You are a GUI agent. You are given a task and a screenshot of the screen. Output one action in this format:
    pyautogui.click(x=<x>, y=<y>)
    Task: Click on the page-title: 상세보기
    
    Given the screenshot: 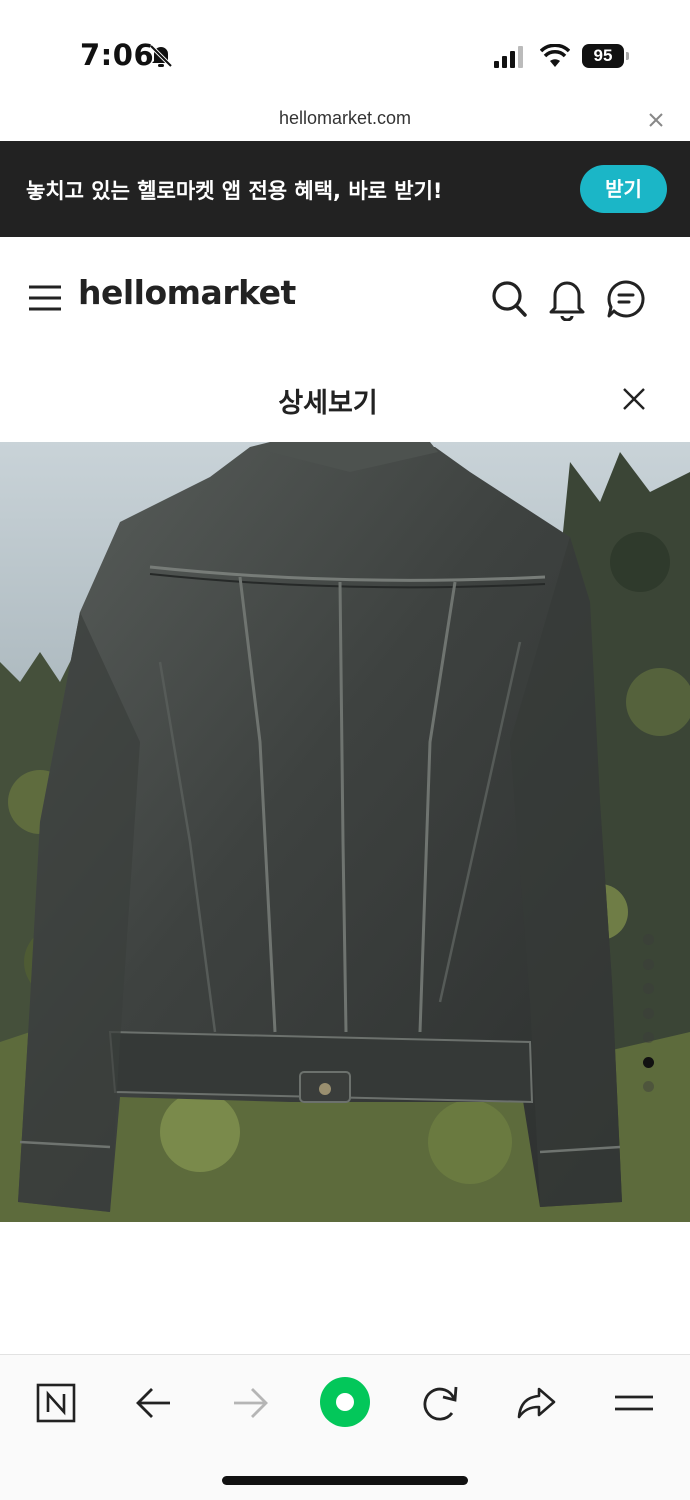 What is the action you would take?
    pyautogui.click(x=328, y=403)
    